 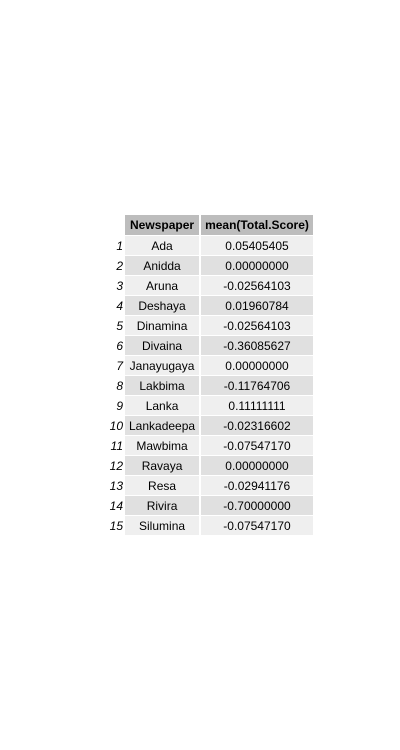 What do you see at coordinates (111, 486) in the screenshot?
I see `row-index: 13` at bounding box center [111, 486].